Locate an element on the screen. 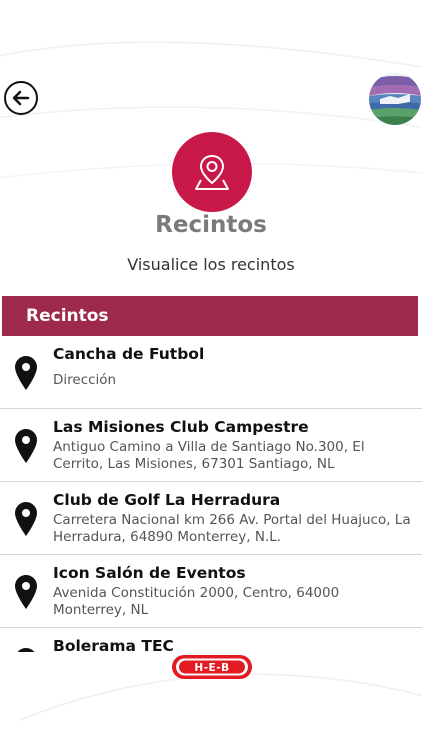 This screenshot has width=422, height=750. handshake-logo-icon is located at coordinates (395, 99).